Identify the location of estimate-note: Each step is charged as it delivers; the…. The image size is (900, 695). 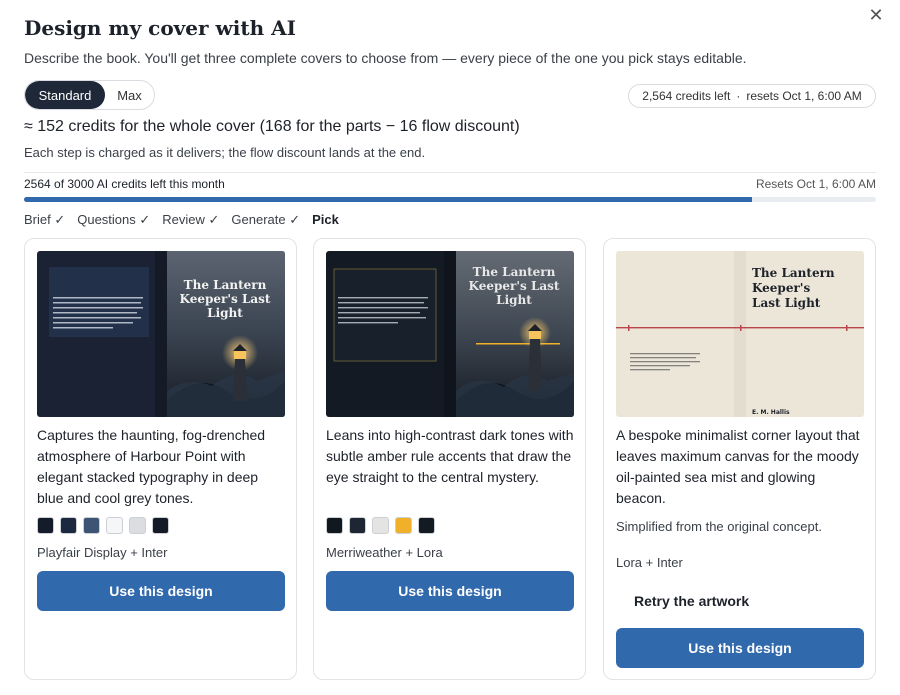
(225, 152).